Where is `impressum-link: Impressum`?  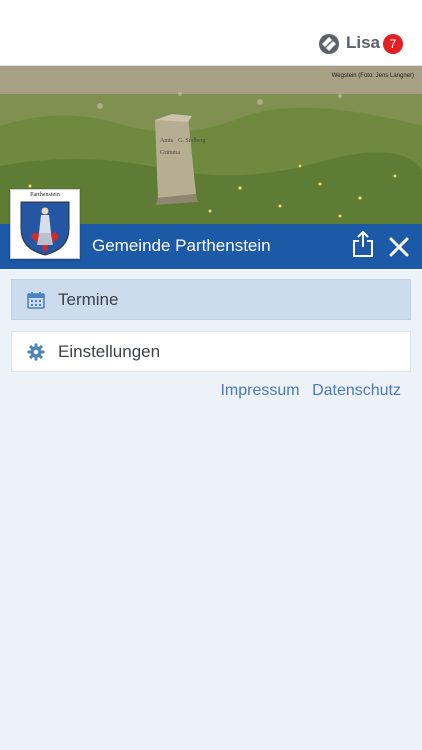
impressum-link: Impressum is located at coordinates (259, 390).